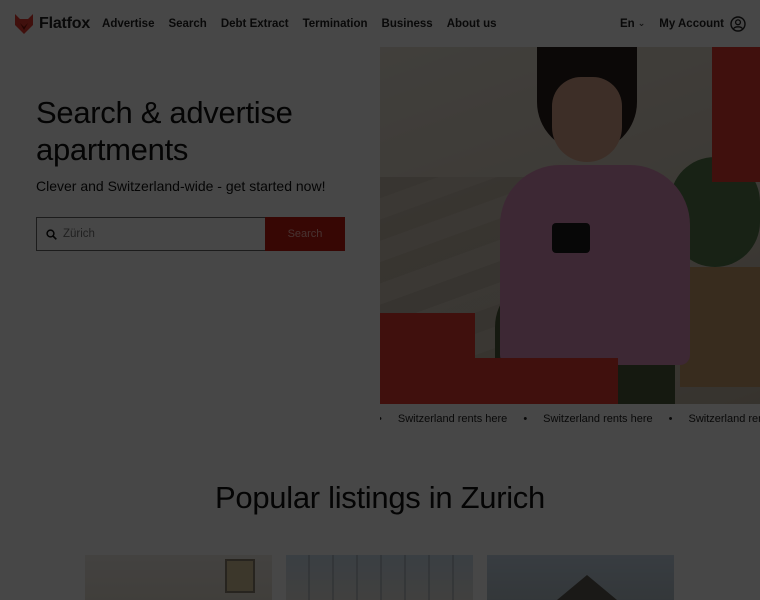 The height and width of the screenshot is (600, 760). I want to click on logo-text: Flatfox, so click(65, 23).